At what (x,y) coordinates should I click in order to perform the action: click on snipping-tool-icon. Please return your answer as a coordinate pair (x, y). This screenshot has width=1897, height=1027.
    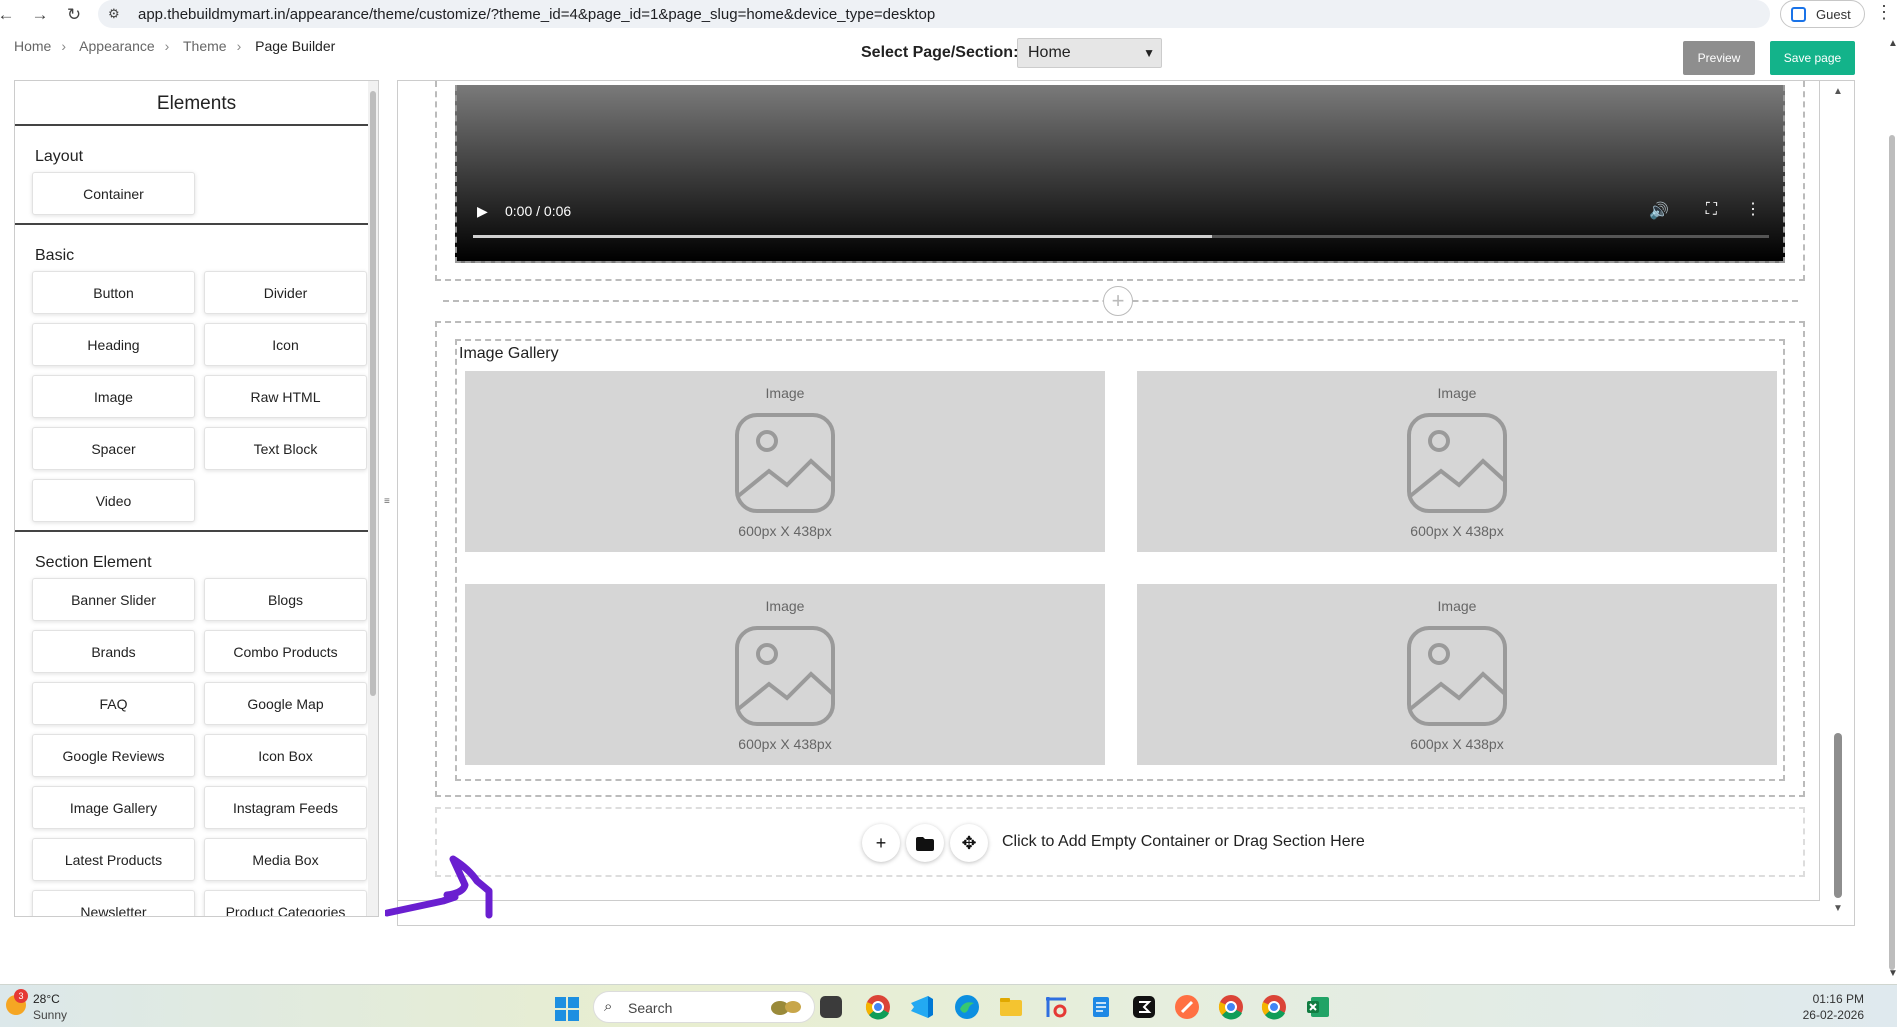
    Looking at the image, I should click on (1056, 1007).